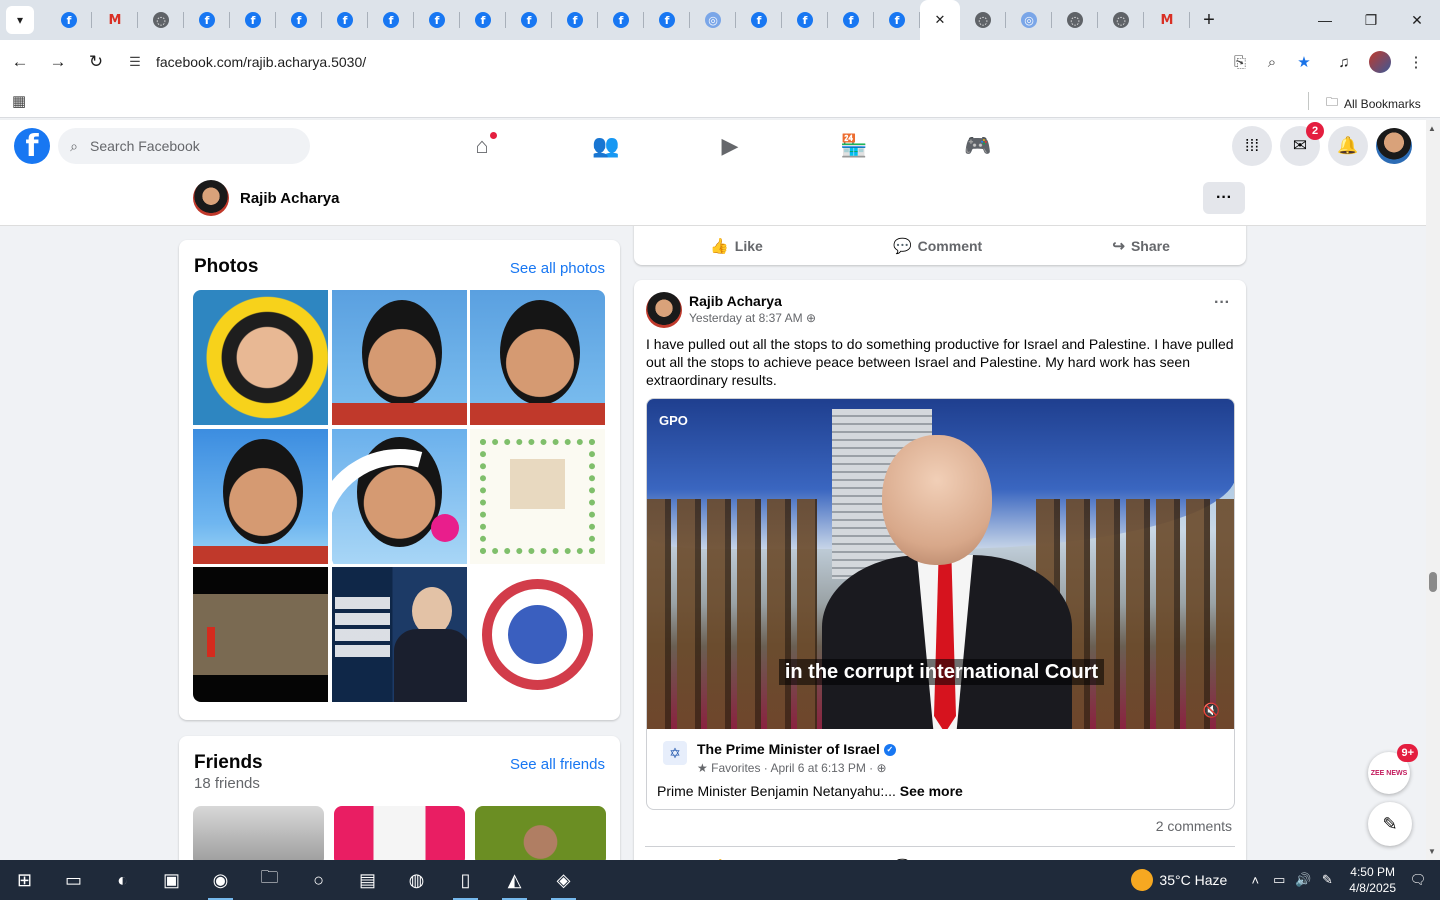  What do you see at coordinates (261, 62) in the screenshot?
I see `url-text: facebook.com/rajib.acharya.5030/` at bounding box center [261, 62].